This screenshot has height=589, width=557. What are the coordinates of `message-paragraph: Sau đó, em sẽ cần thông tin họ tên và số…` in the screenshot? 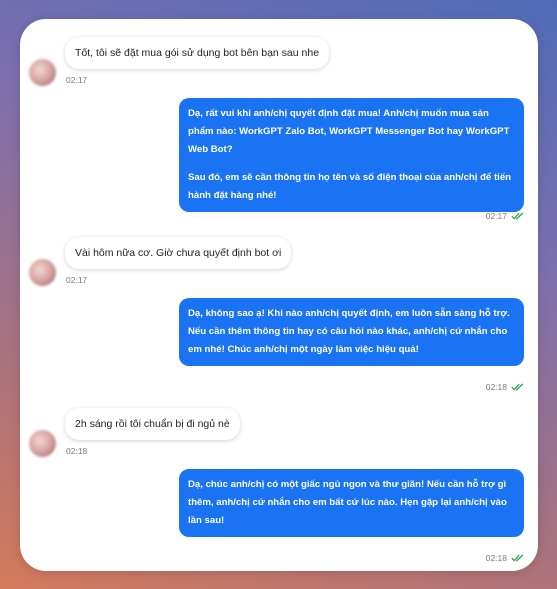 It's located at (350, 186).